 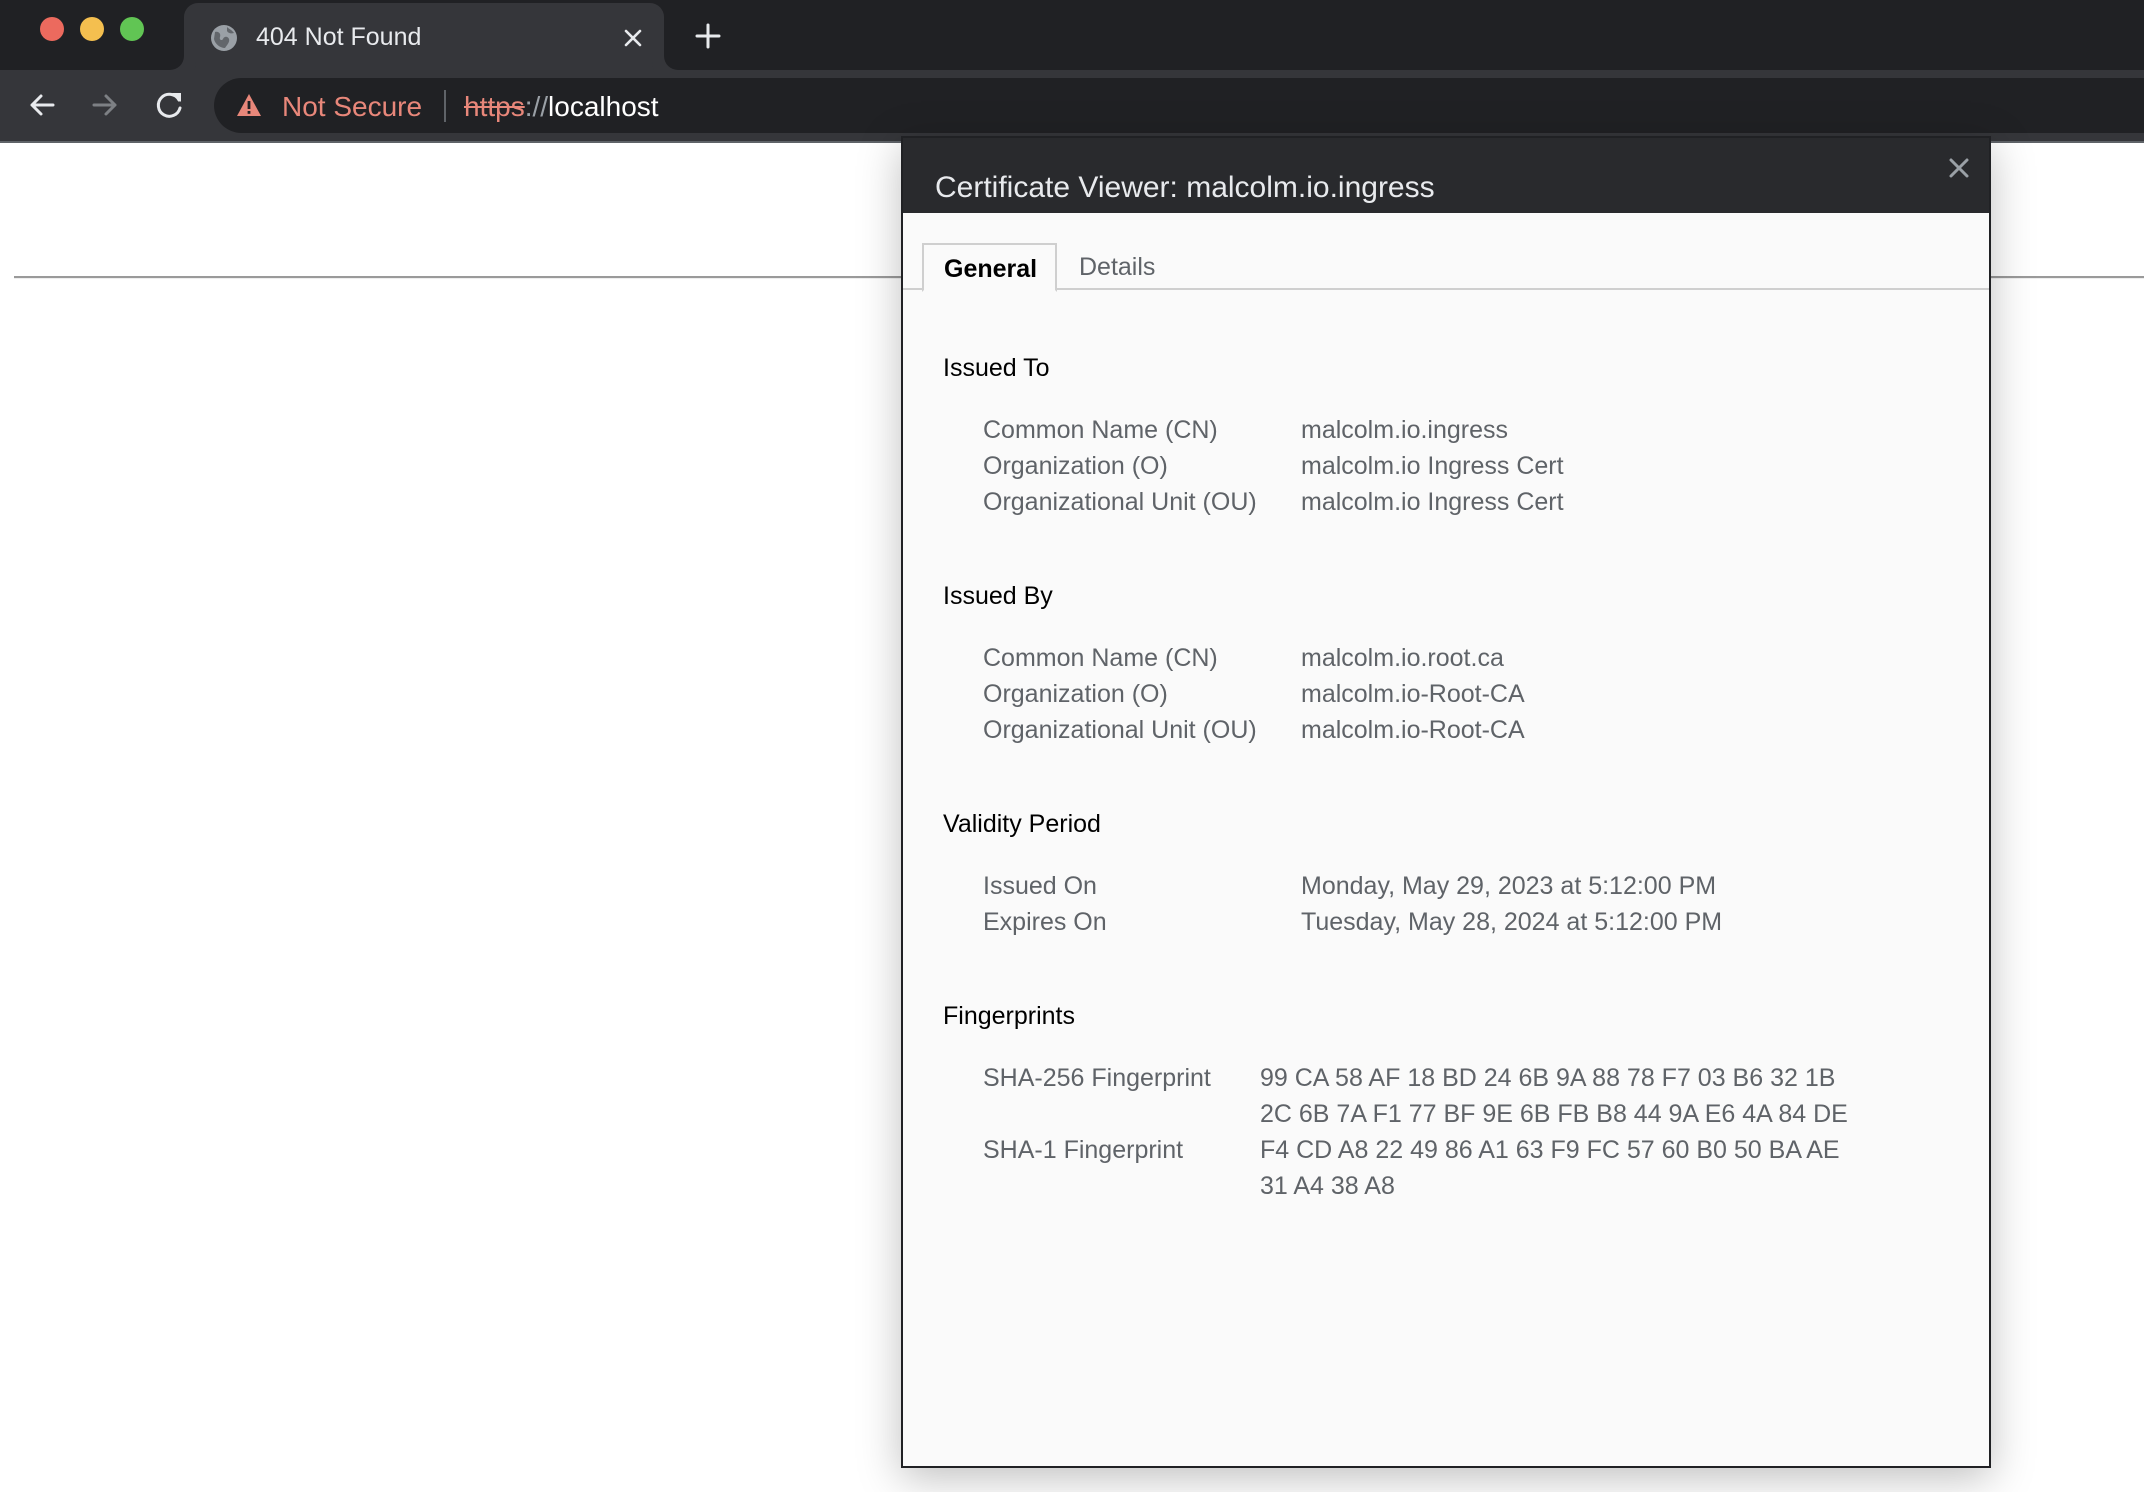 I want to click on reload-icon, so click(x=170, y=105).